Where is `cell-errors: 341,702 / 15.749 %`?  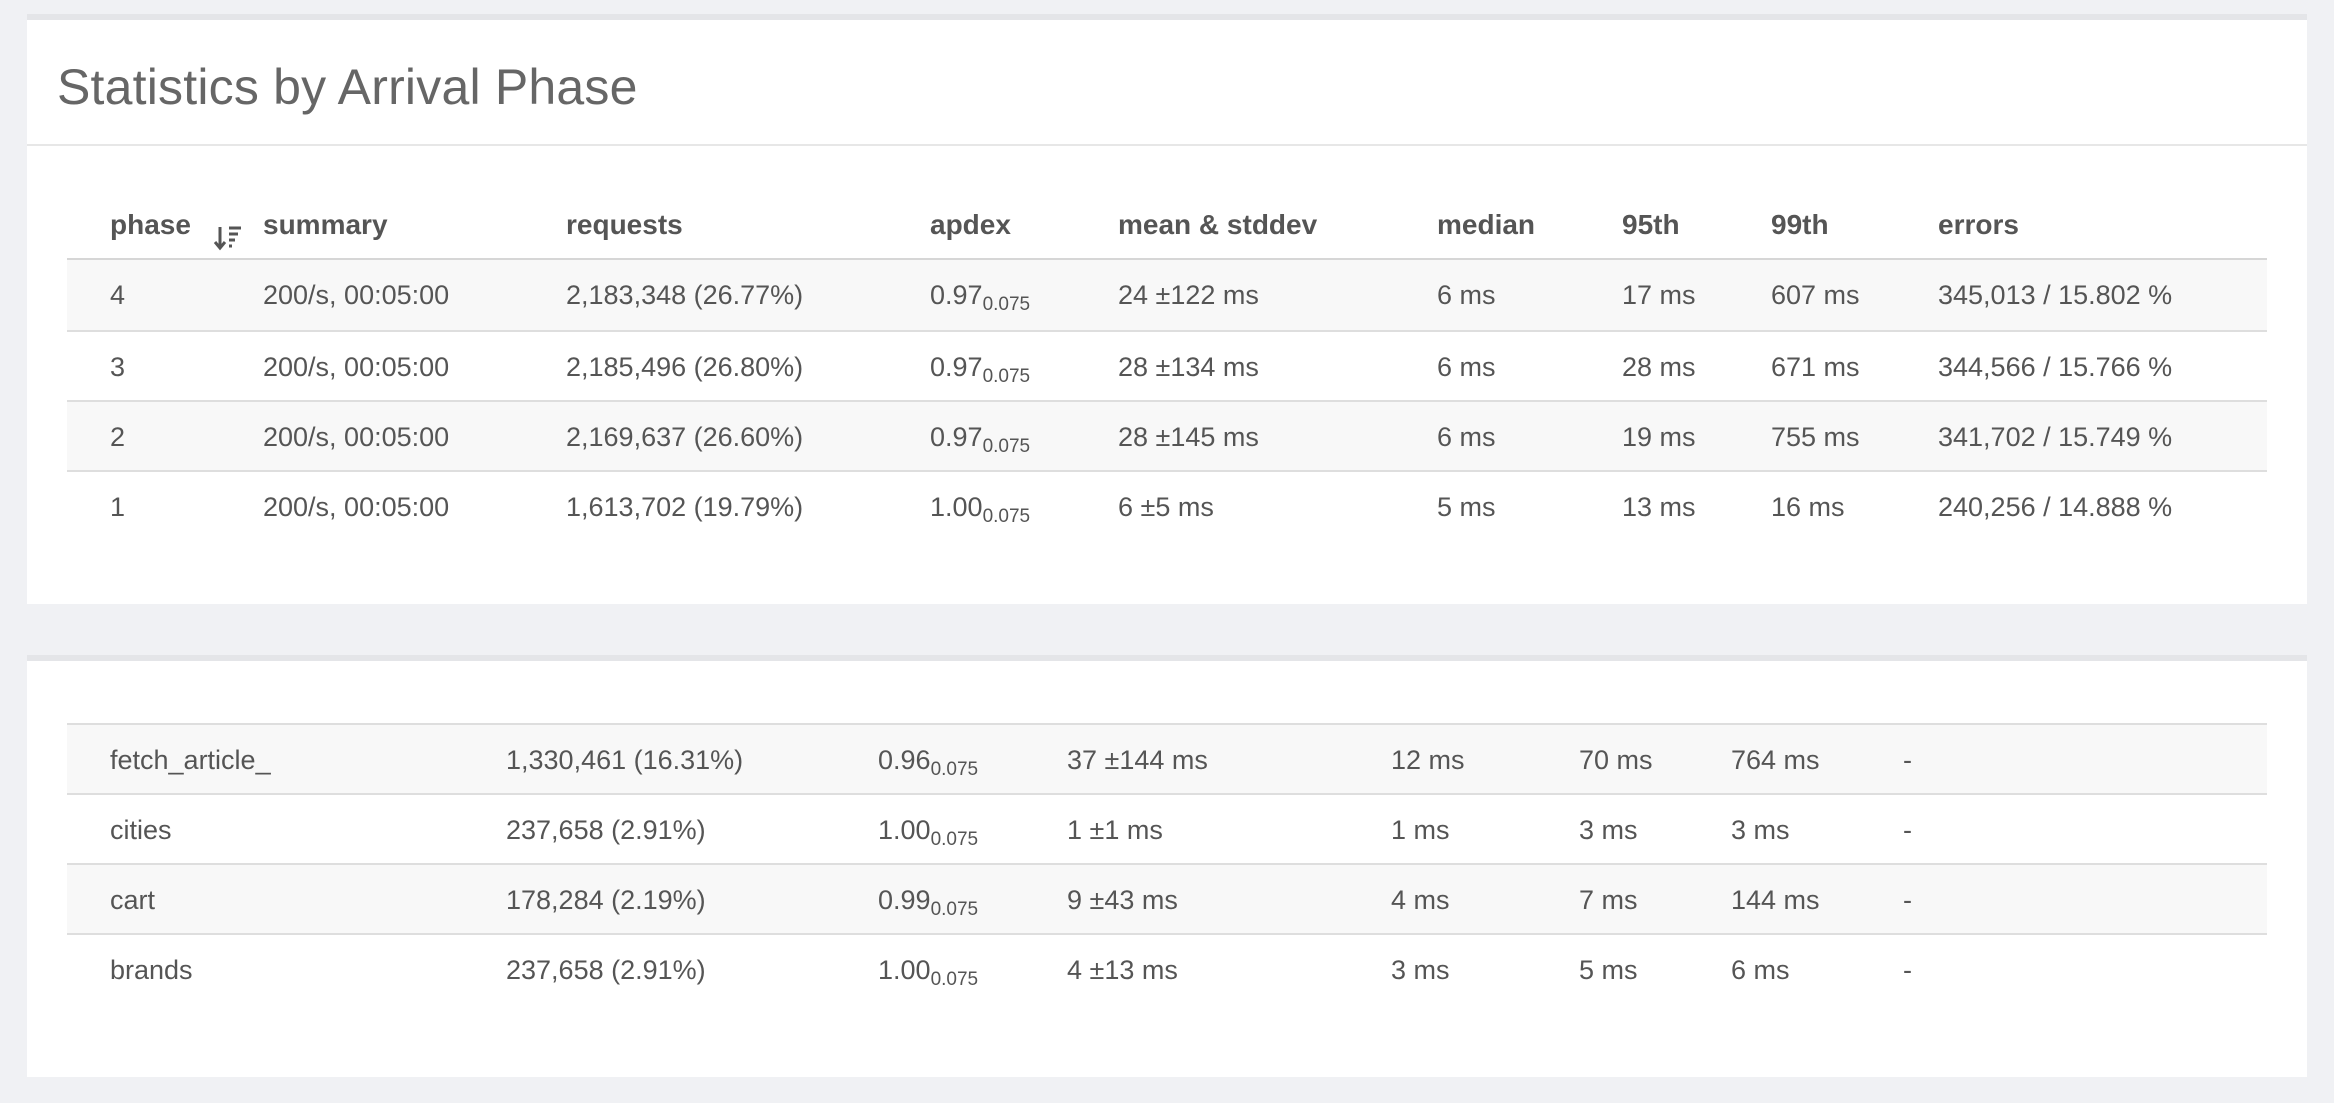
cell-errors: 341,702 / 15.749 % is located at coordinates (2055, 437).